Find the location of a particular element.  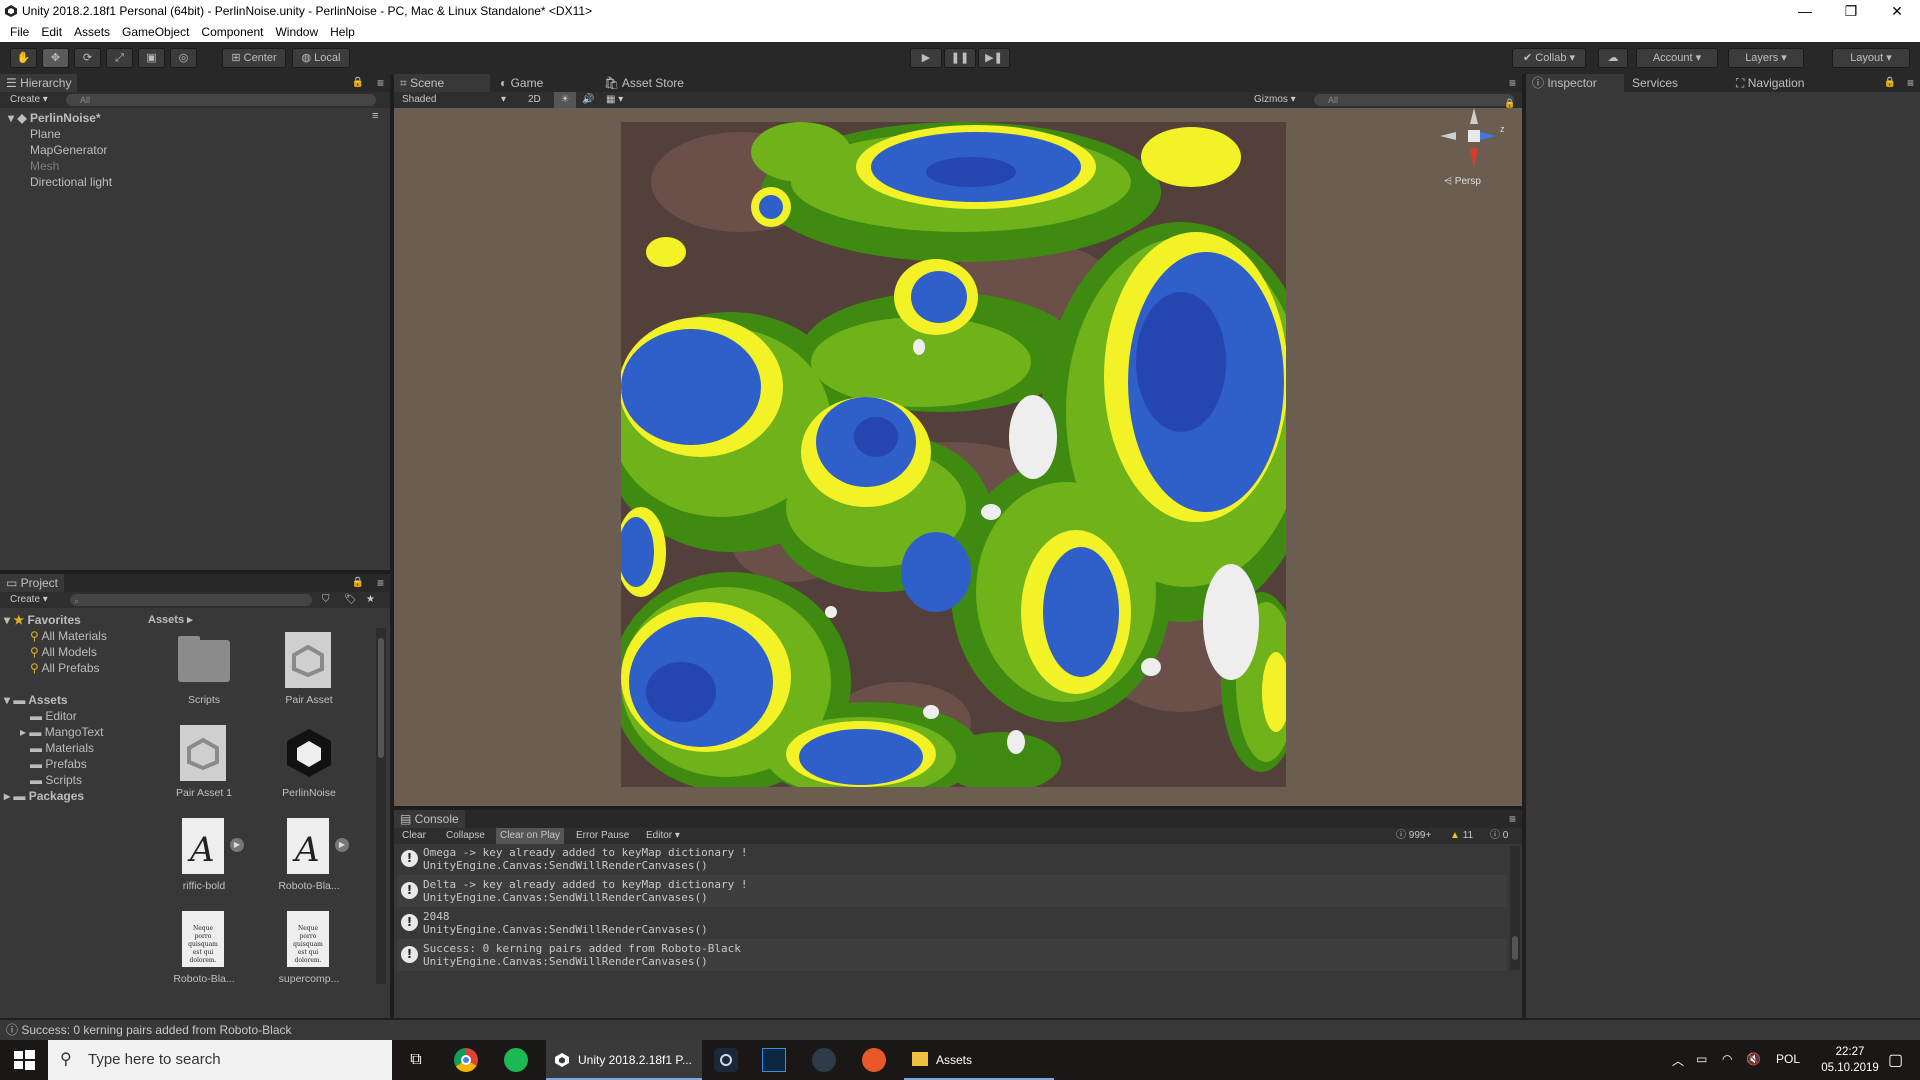

asset-riffic-bold: A ▶ riffic-bold is located at coordinates (204, 855).